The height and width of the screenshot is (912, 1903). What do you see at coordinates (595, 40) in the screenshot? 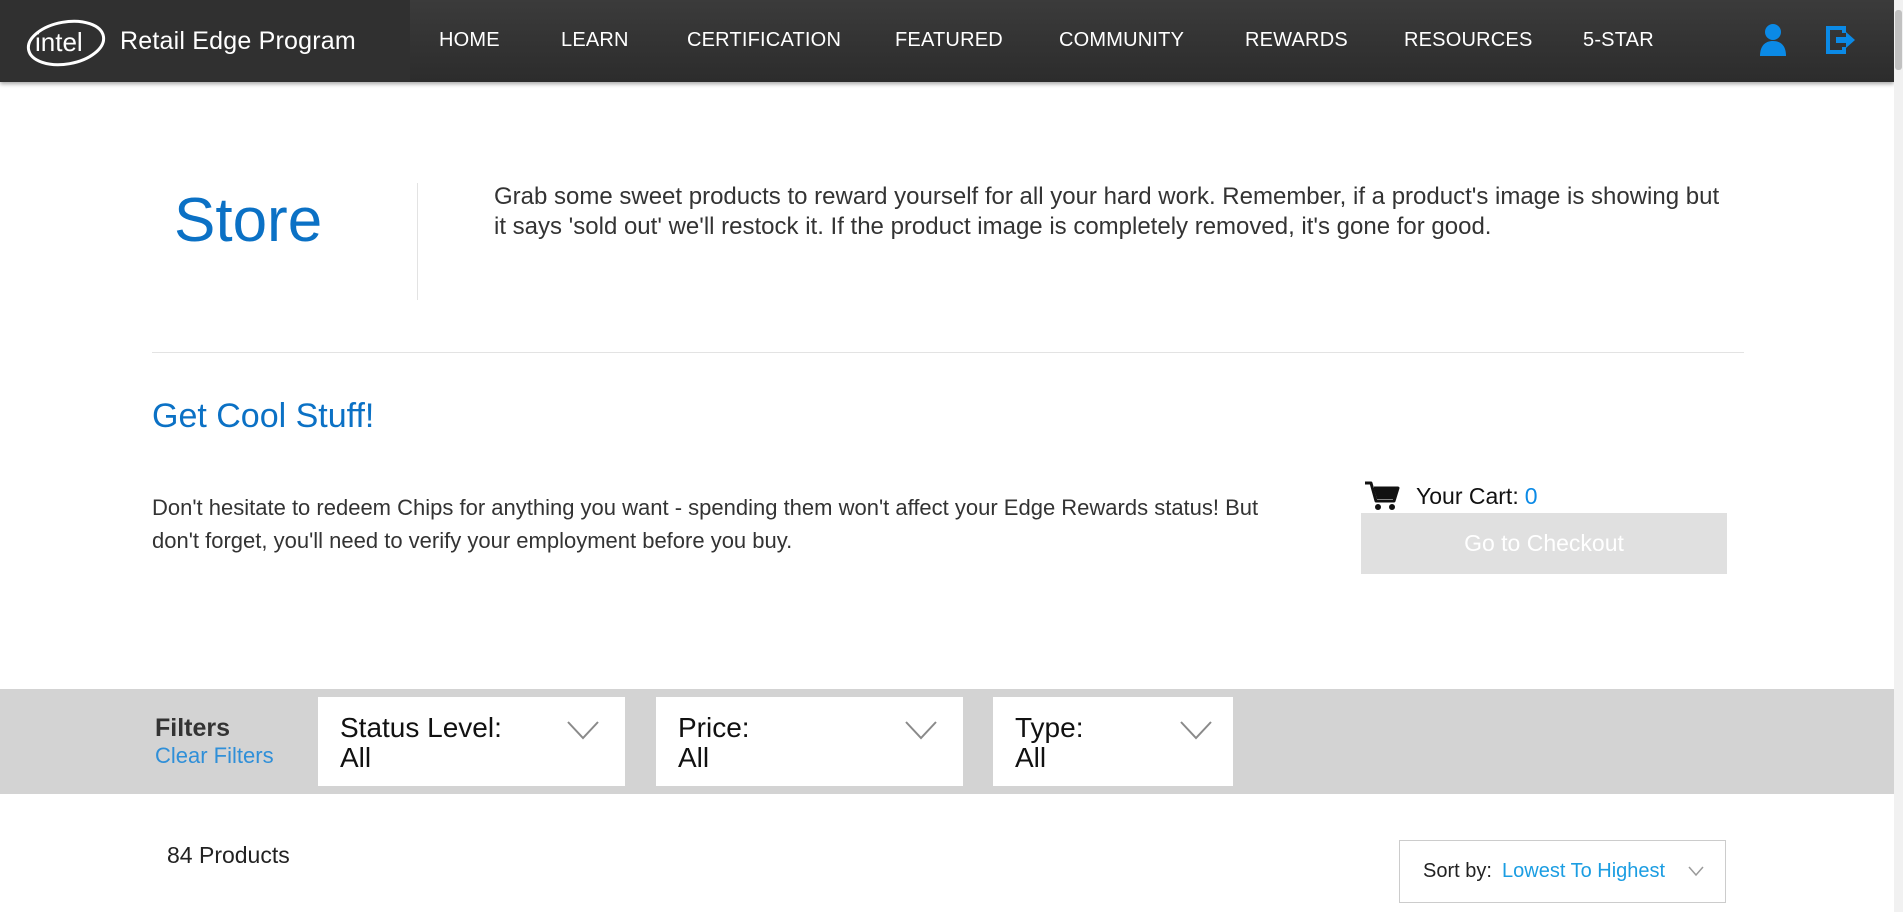
I see `nav-learn: LEARN` at bounding box center [595, 40].